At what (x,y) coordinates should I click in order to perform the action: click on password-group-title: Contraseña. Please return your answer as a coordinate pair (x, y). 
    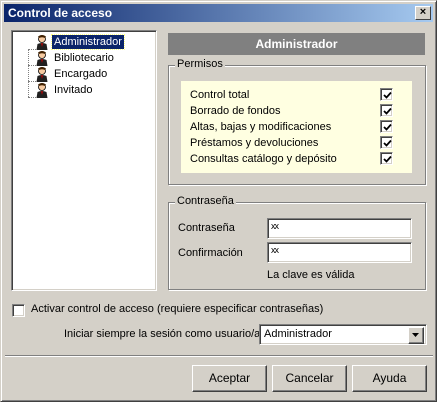
    Looking at the image, I should click on (205, 201).